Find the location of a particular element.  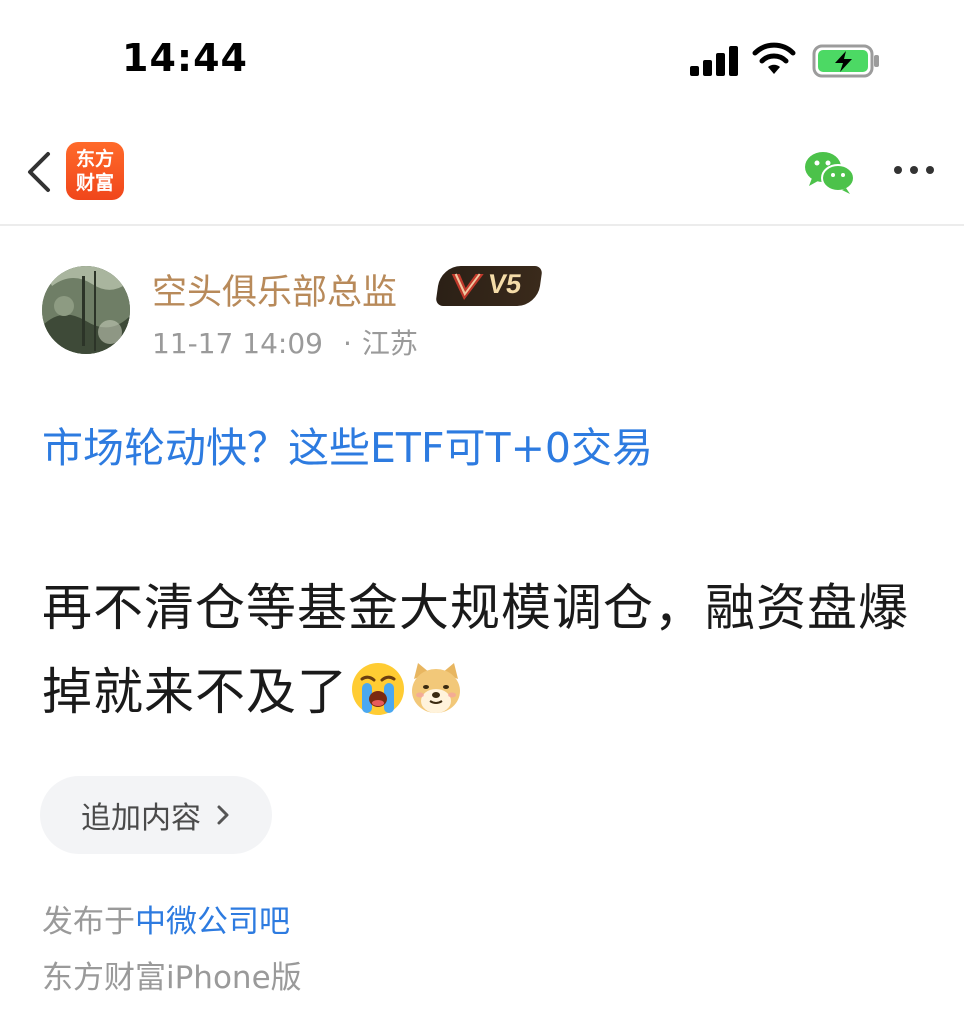

status-bar: 14:44 is located at coordinates (482, 60).